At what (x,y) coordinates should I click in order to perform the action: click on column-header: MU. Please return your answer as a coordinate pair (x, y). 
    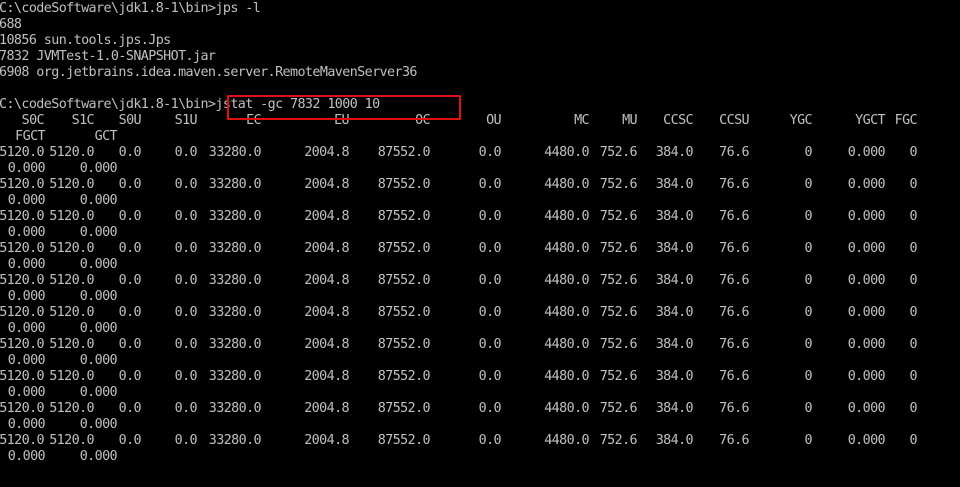
    Looking at the image, I should click on (630, 120).